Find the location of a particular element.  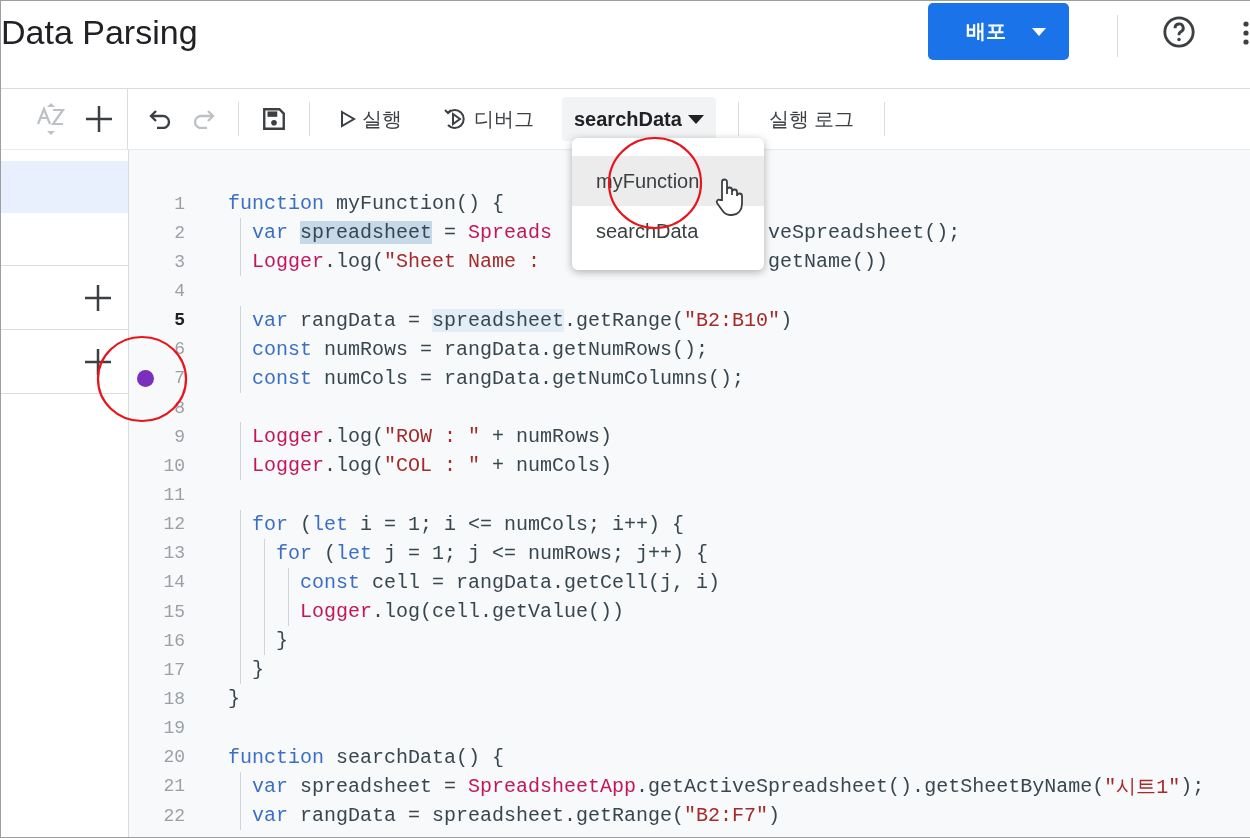

save-icon is located at coordinates (274, 119).